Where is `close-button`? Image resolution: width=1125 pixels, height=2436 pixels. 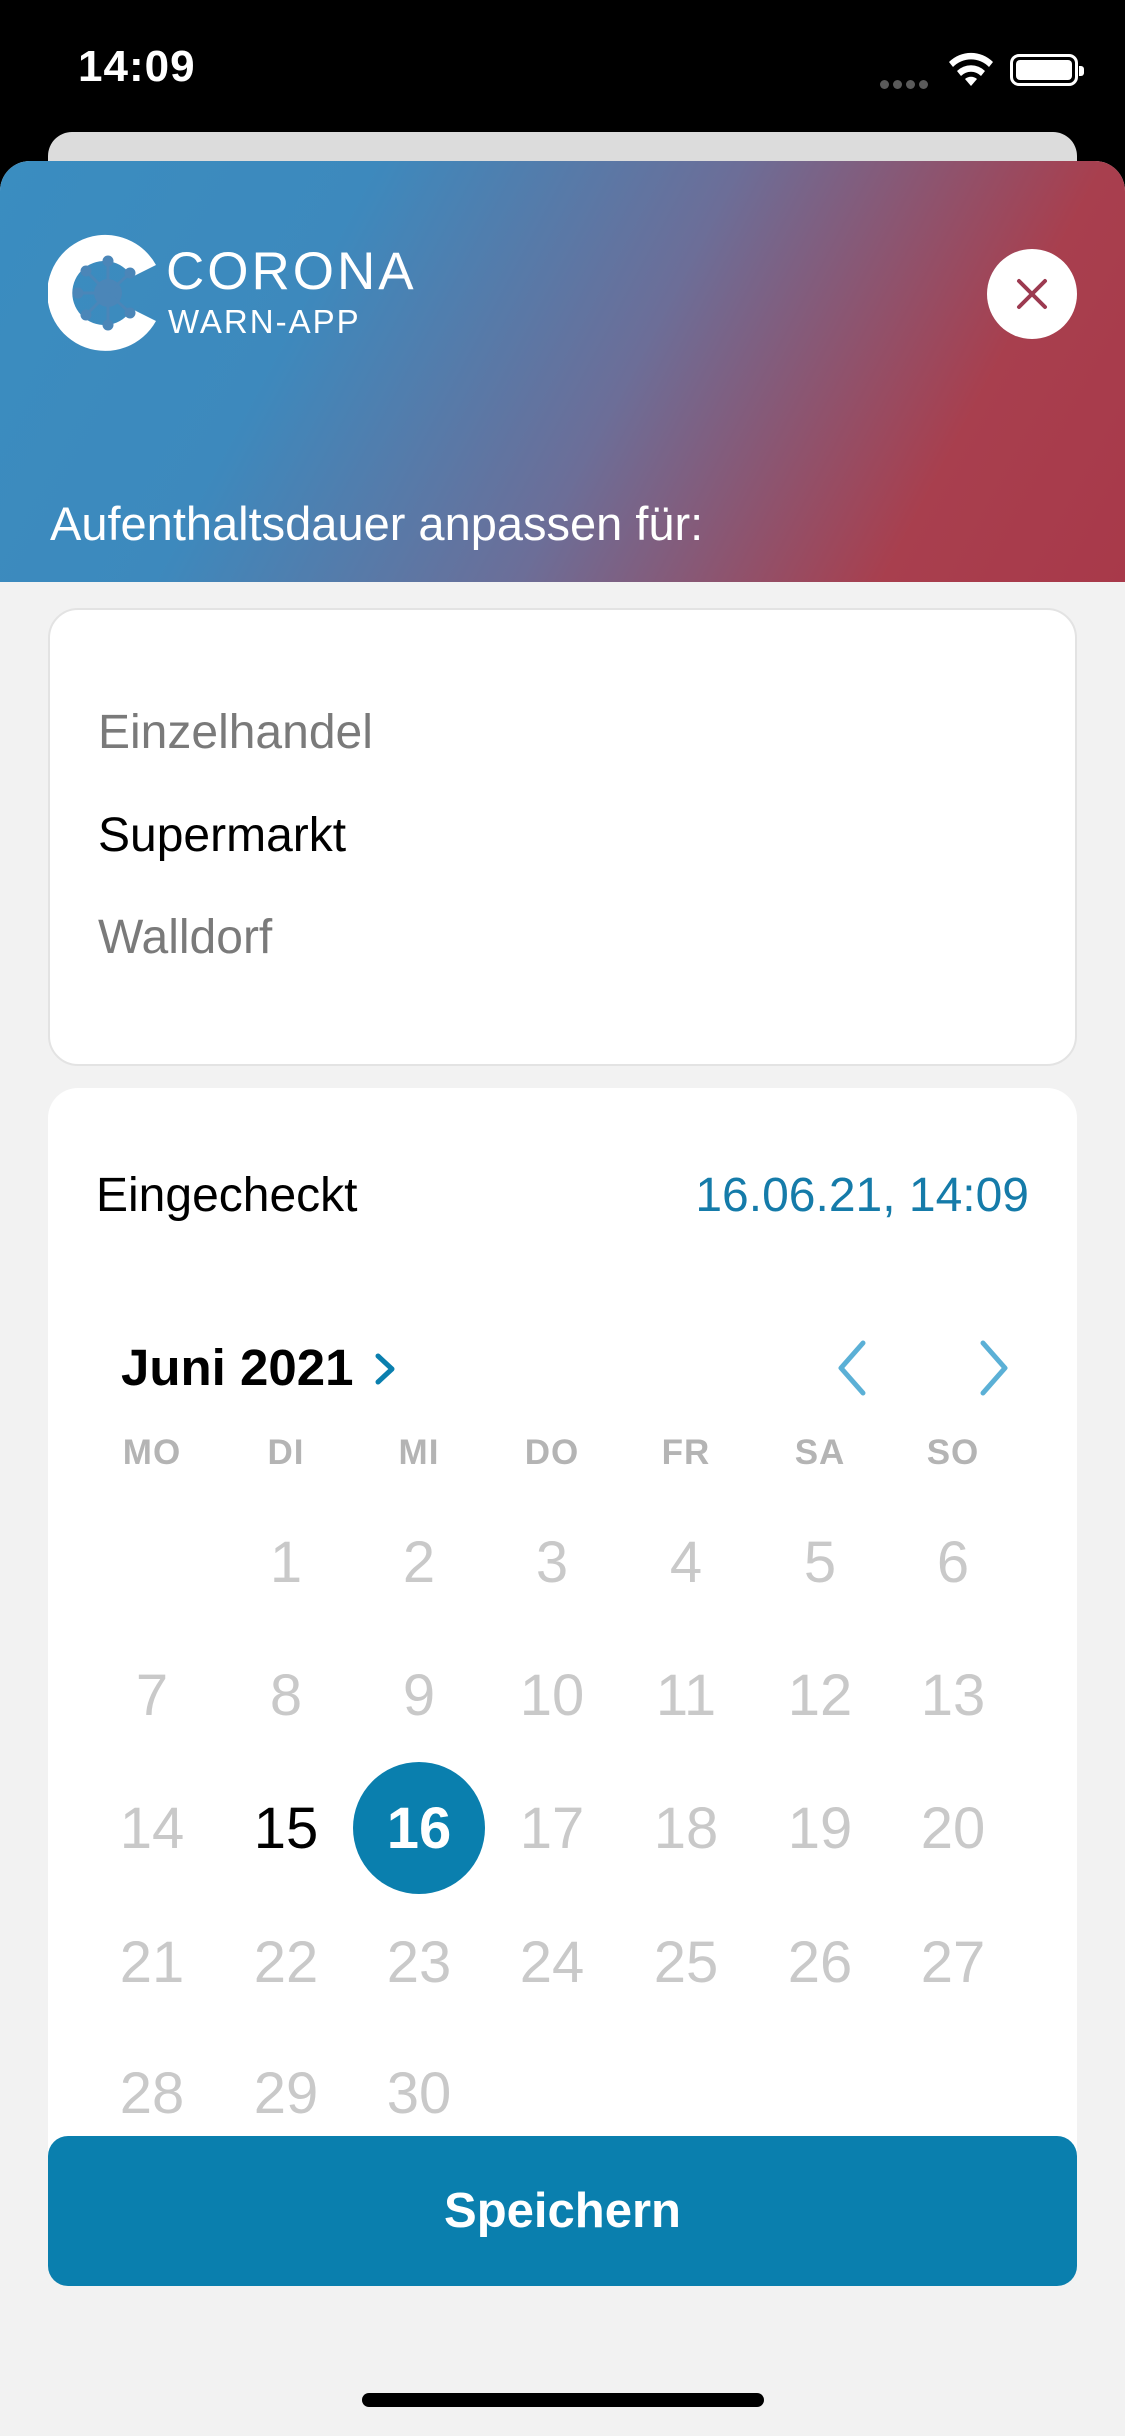
close-button is located at coordinates (1032, 294).